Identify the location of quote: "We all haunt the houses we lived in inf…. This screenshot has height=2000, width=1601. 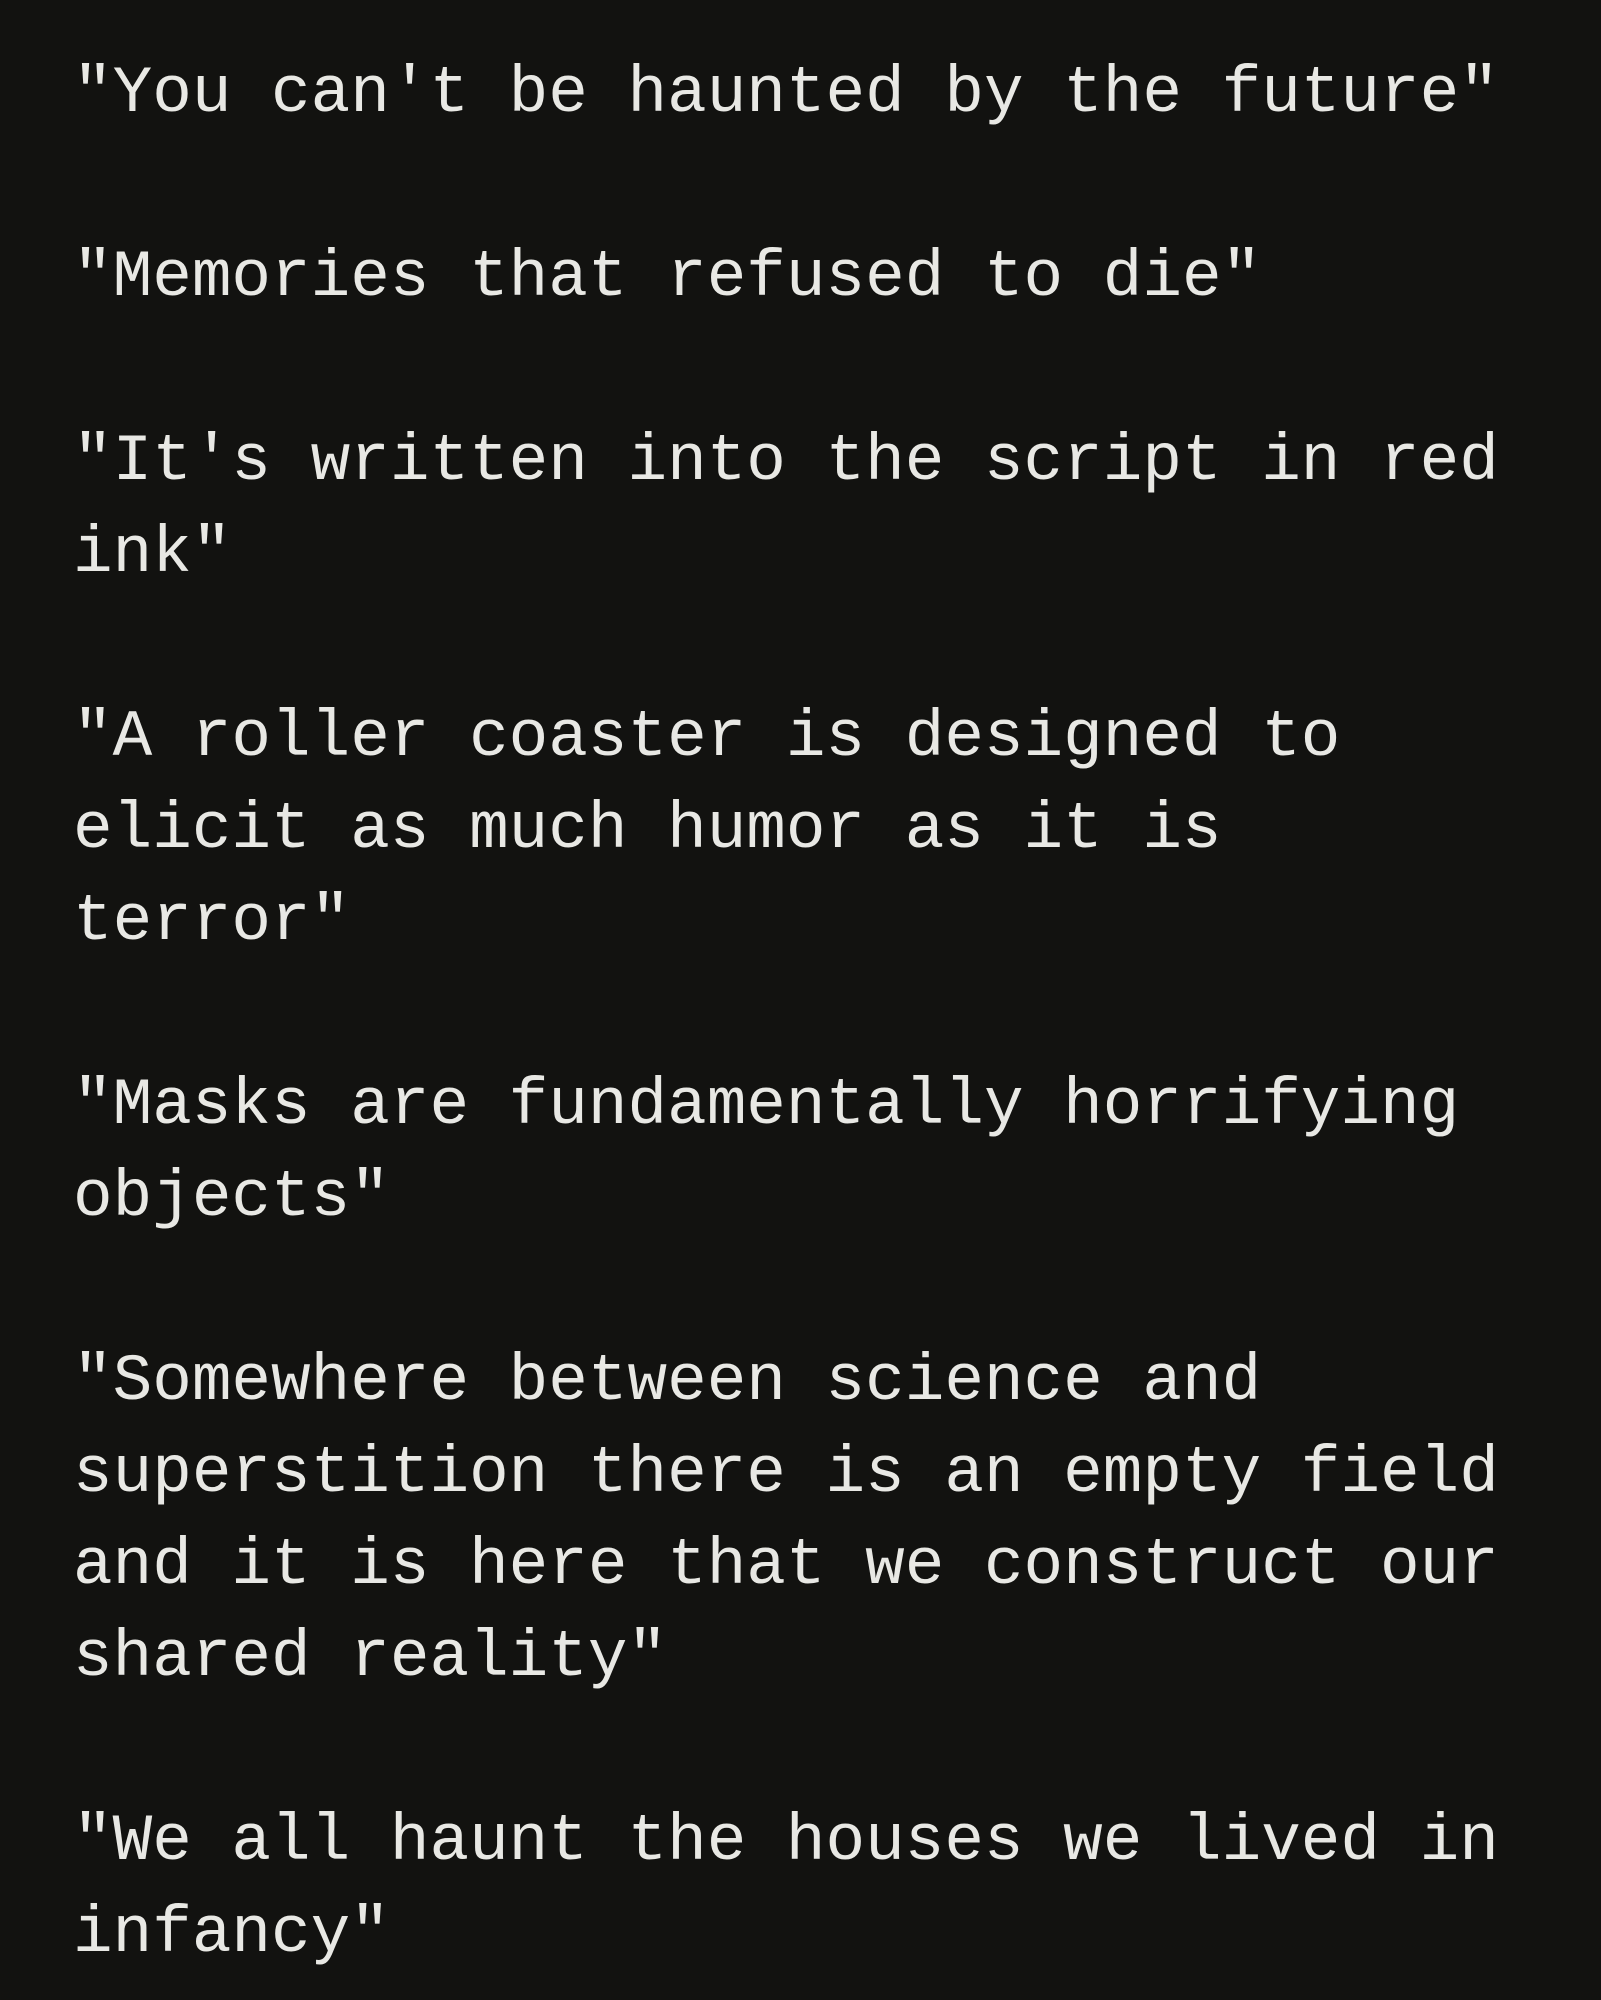
(786, 1887).